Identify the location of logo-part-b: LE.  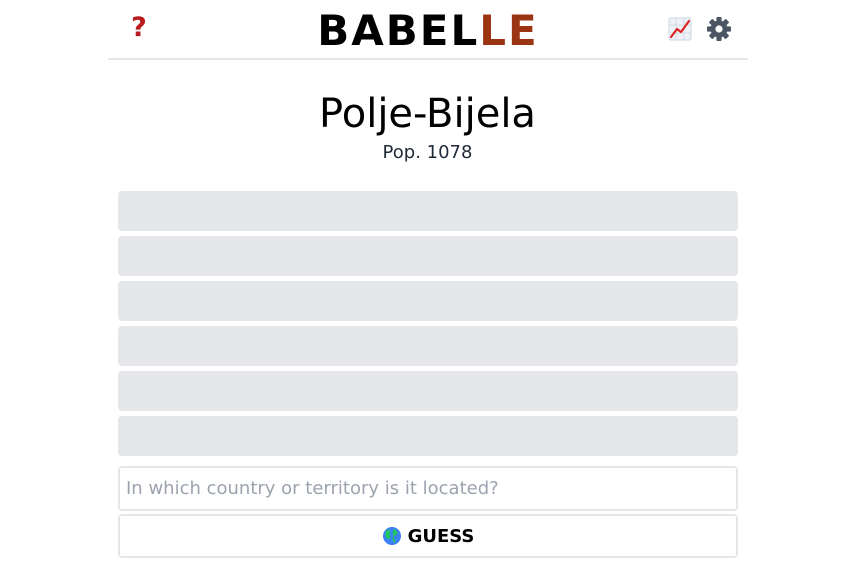
(509, 30).